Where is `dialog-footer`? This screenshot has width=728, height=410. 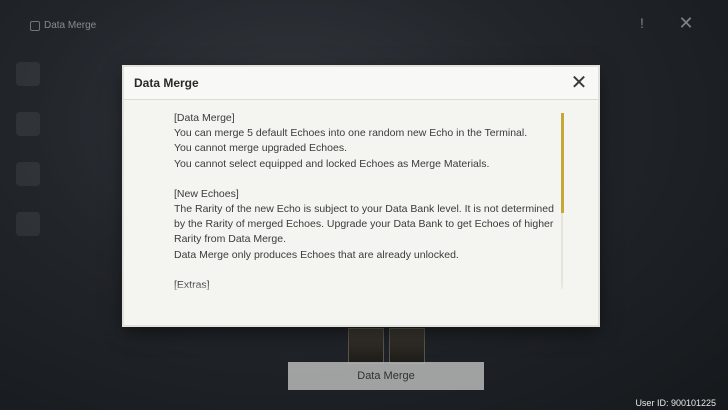
dialog-footer is located at coordinates (361, 310).